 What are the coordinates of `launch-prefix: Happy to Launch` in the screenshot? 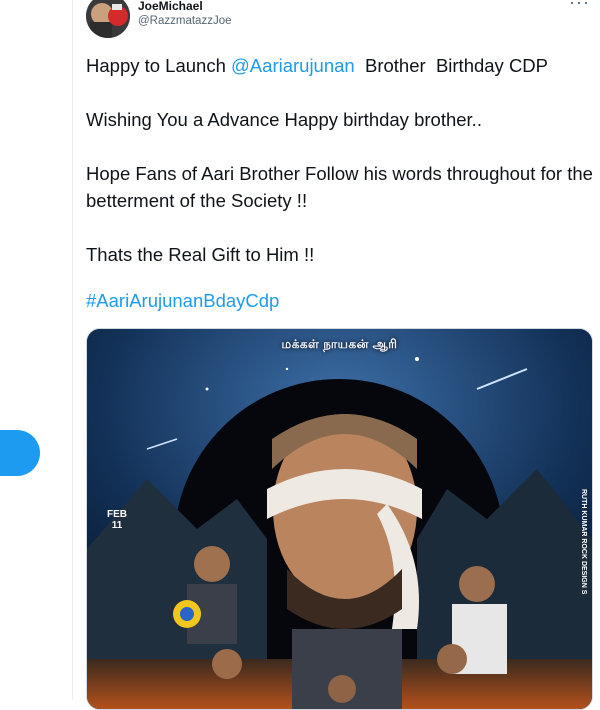 It's located at (159, 65).